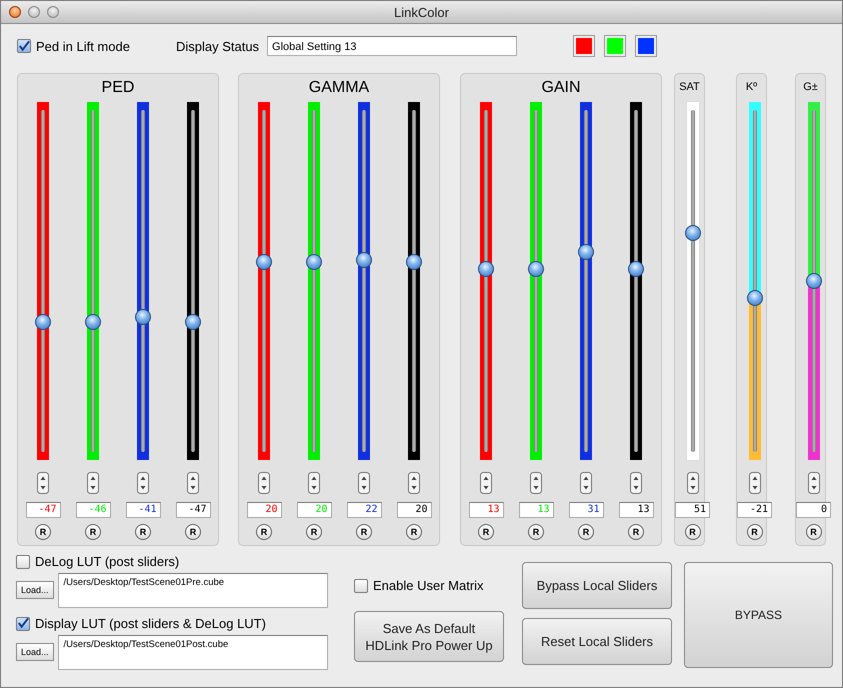  Describe the element at coordinates (193, 590) in the screenshot. I see `file-path-field: /Users/Desktop/TestScene01Pre.cube` at that location.